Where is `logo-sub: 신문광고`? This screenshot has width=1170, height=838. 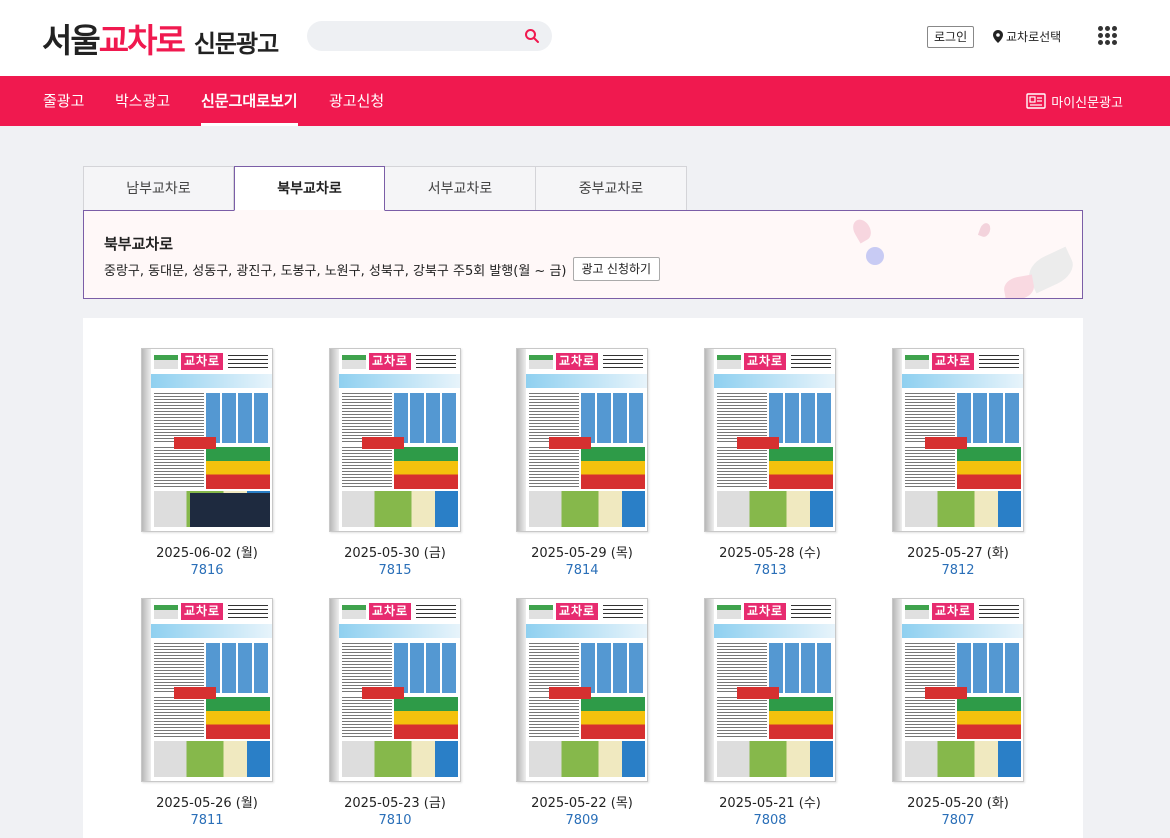
logo-sub: 신문광고 is located at coordinates (236, 44).